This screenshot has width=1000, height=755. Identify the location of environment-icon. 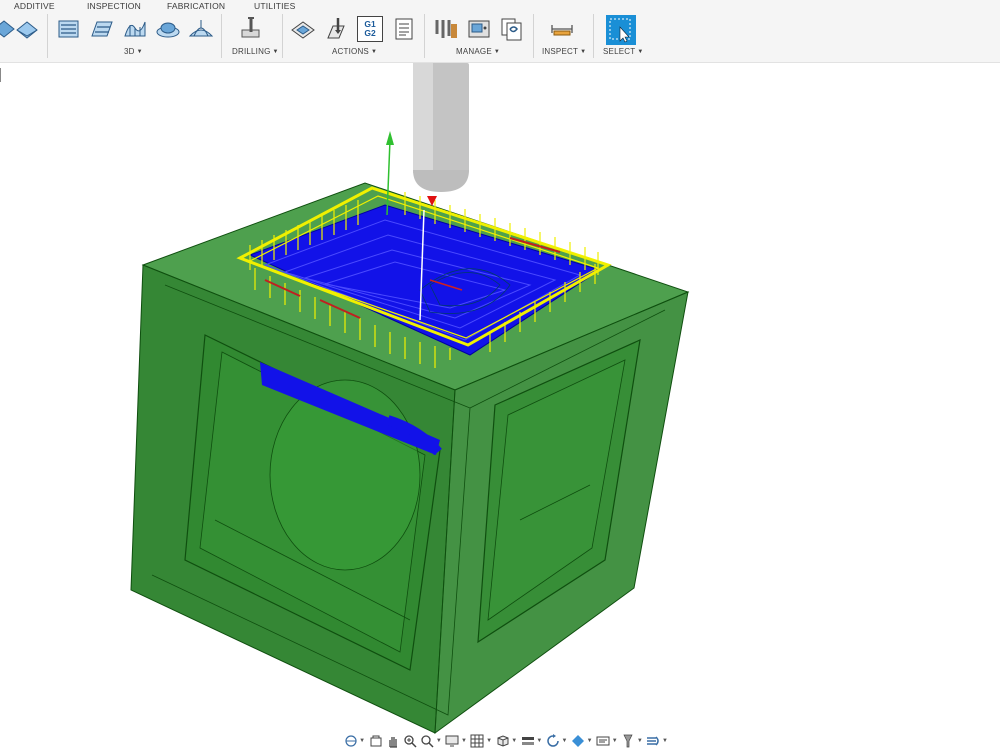
(552, 741).